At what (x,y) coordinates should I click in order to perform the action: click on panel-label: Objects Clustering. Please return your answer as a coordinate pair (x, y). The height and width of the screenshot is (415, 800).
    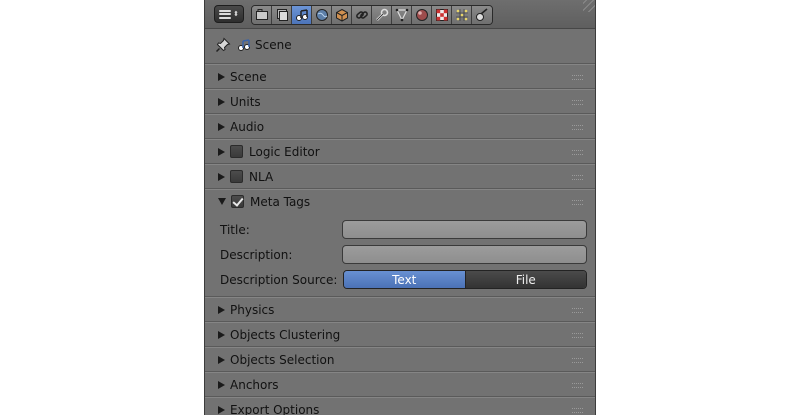
    Looking at the image, I should click on (285, 334).